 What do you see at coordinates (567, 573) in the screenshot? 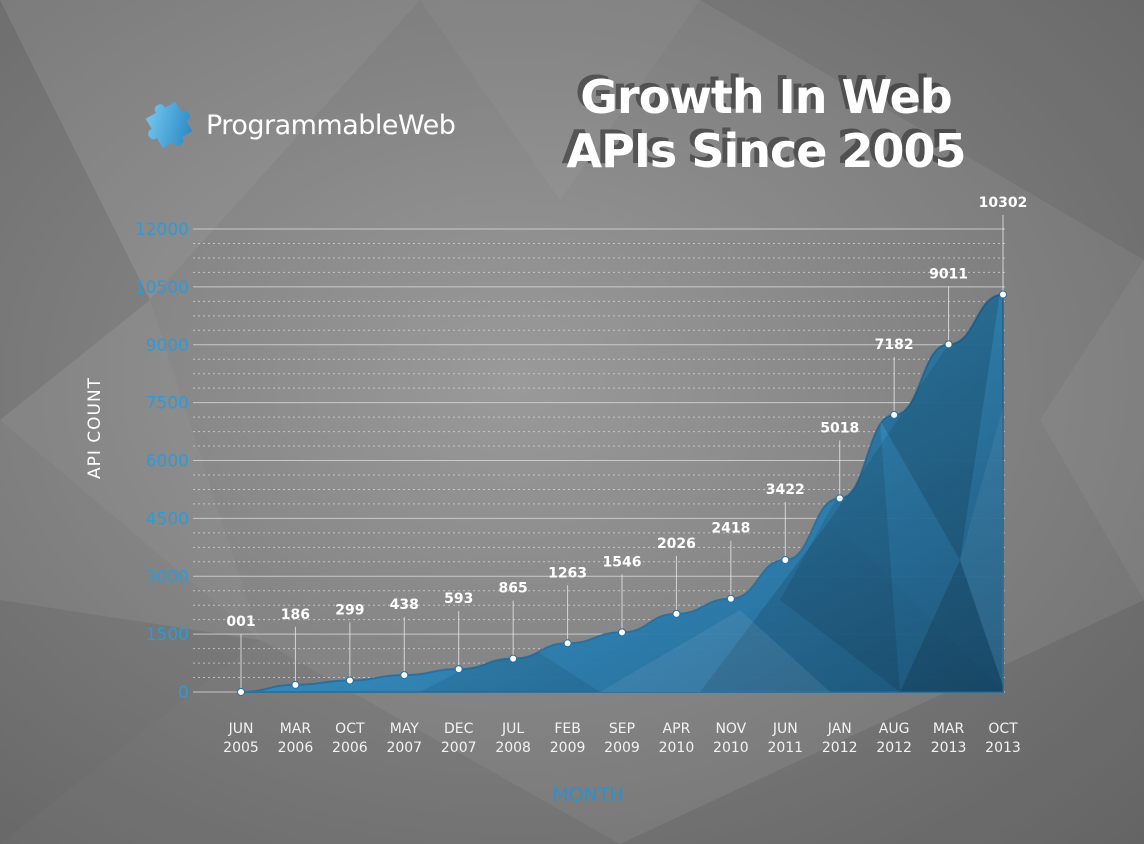
I see `data-label: 1263` at bounding box center [567, 573].